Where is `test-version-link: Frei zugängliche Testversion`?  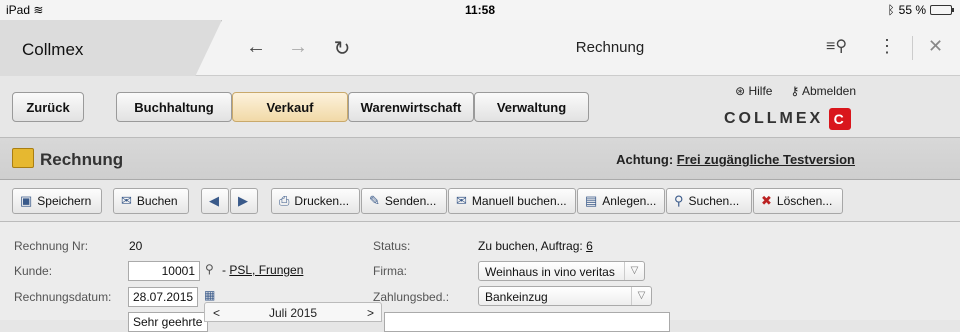
test-version-link: Frei zugängliche Testversion is located at coordinates (766, 159).